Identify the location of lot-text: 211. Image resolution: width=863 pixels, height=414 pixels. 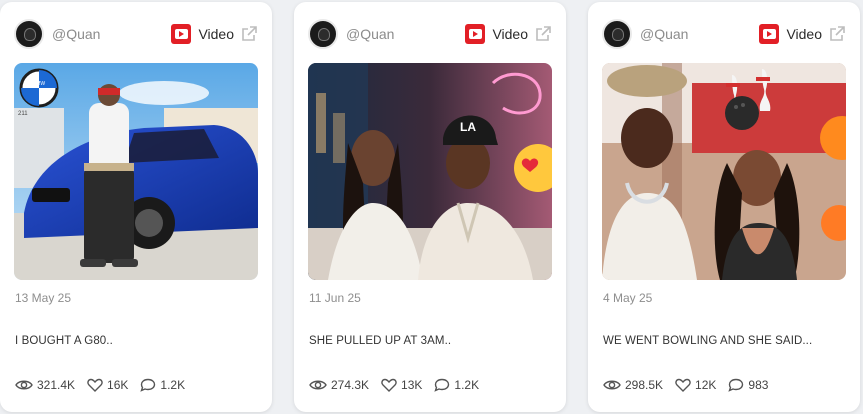
(23, 114).